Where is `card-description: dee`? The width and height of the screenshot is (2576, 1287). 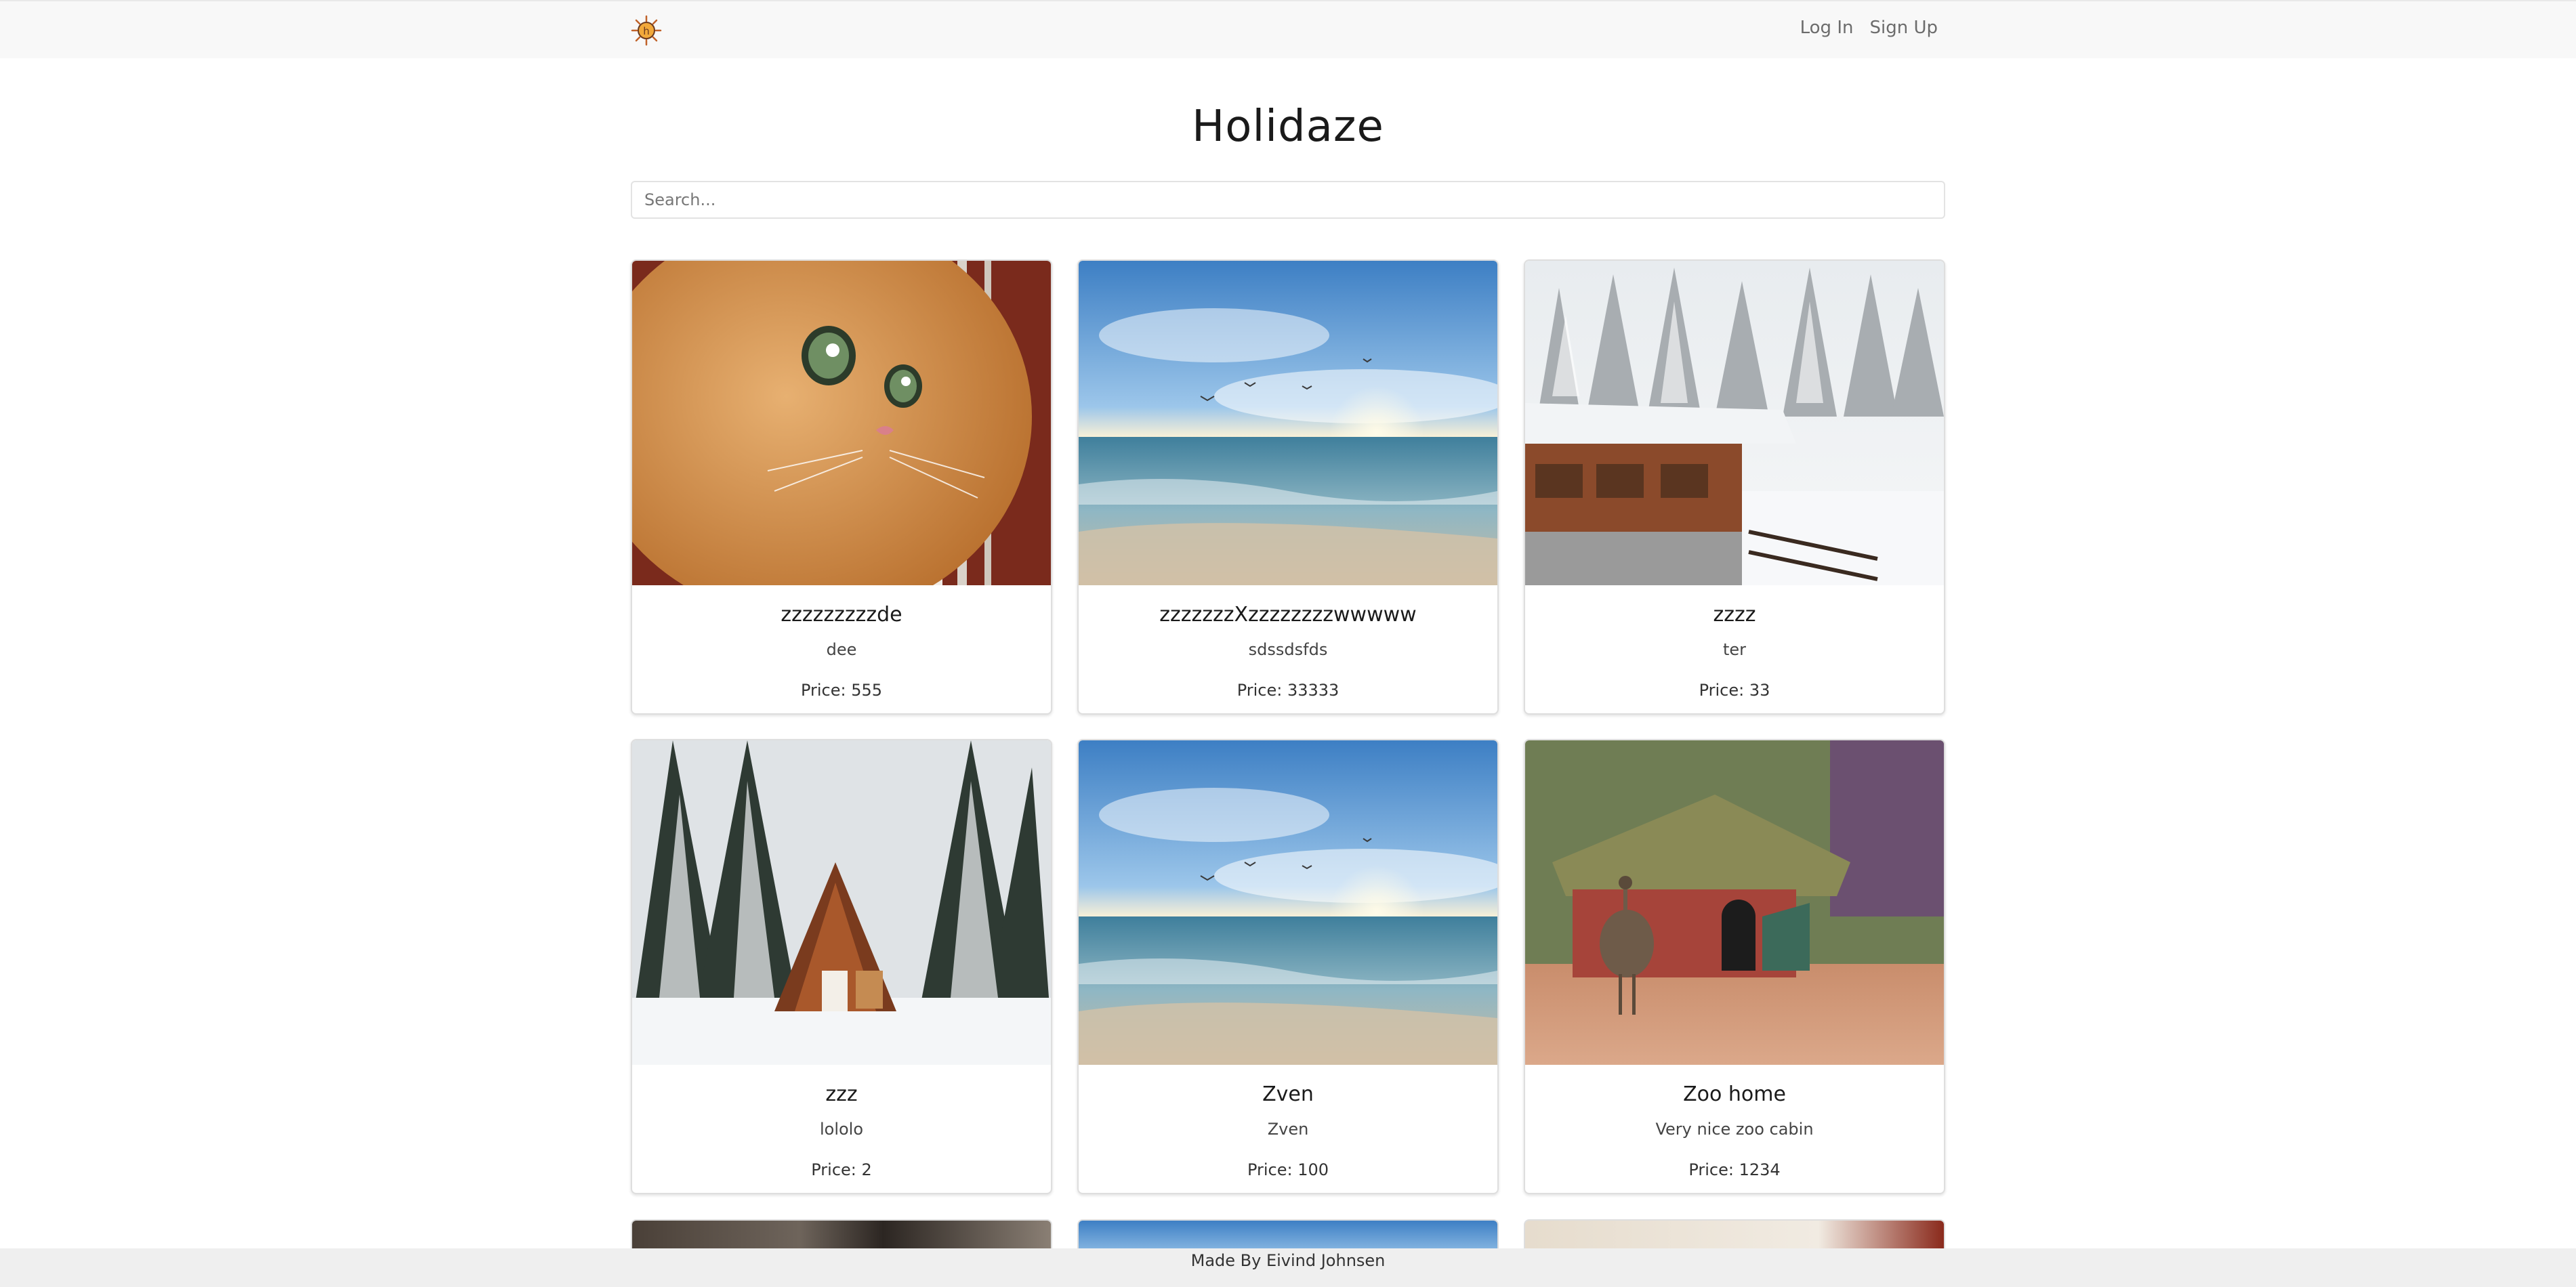
card-description: dee is located at coordinates (841, 650).